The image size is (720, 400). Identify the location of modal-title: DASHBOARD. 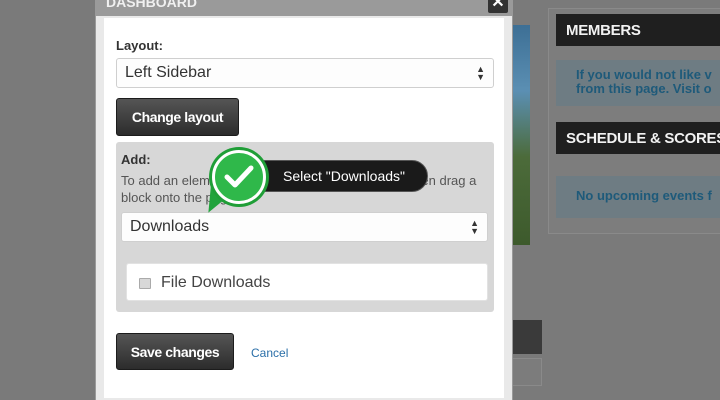
(151, 5).